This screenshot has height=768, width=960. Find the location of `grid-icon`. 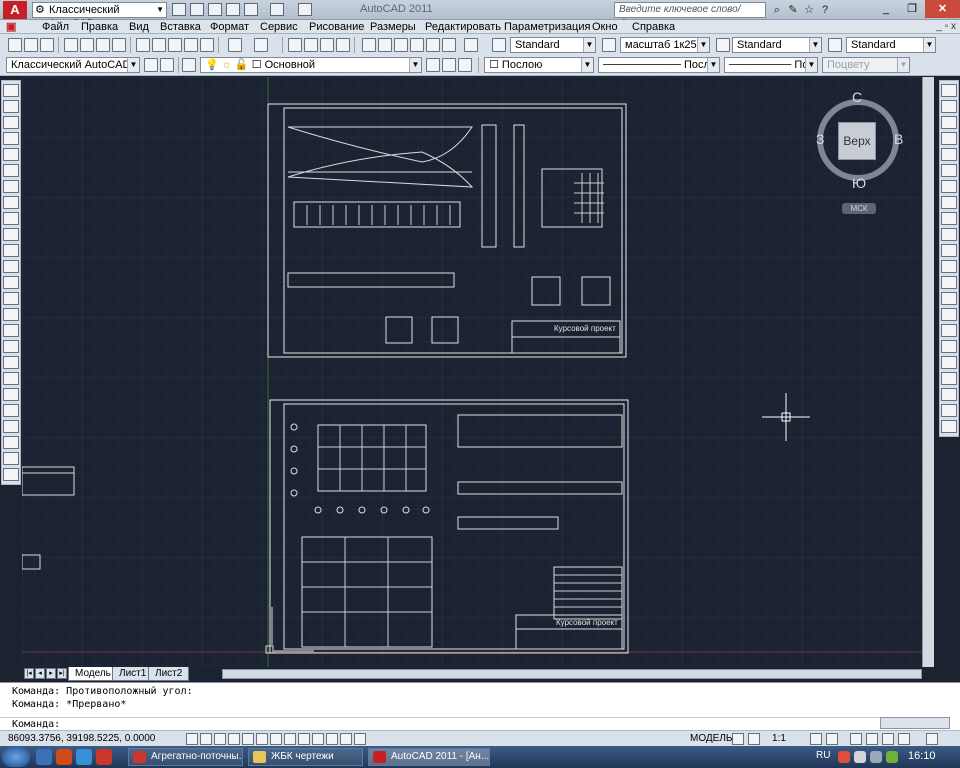

grid-icon is located at coordinates (206, 739).